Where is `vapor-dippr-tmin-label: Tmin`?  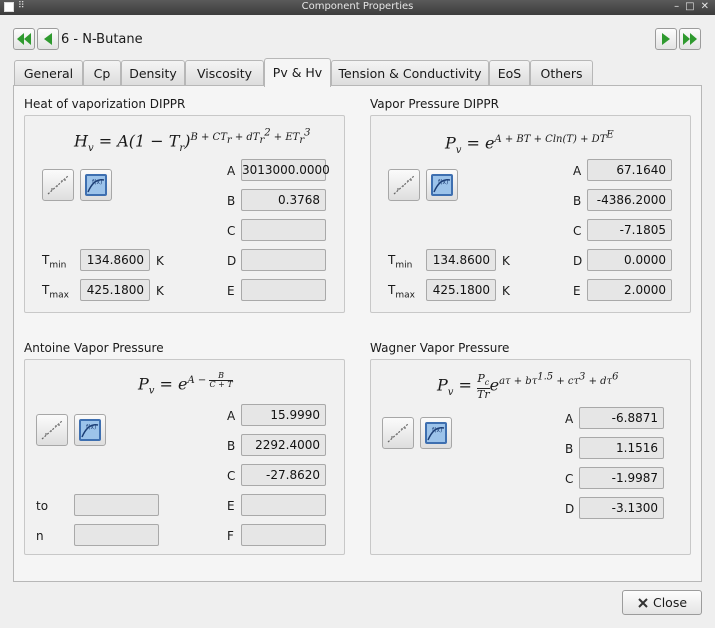
vapor-dippr-tmin-label: Tmin is located at coordinates (400, 262).